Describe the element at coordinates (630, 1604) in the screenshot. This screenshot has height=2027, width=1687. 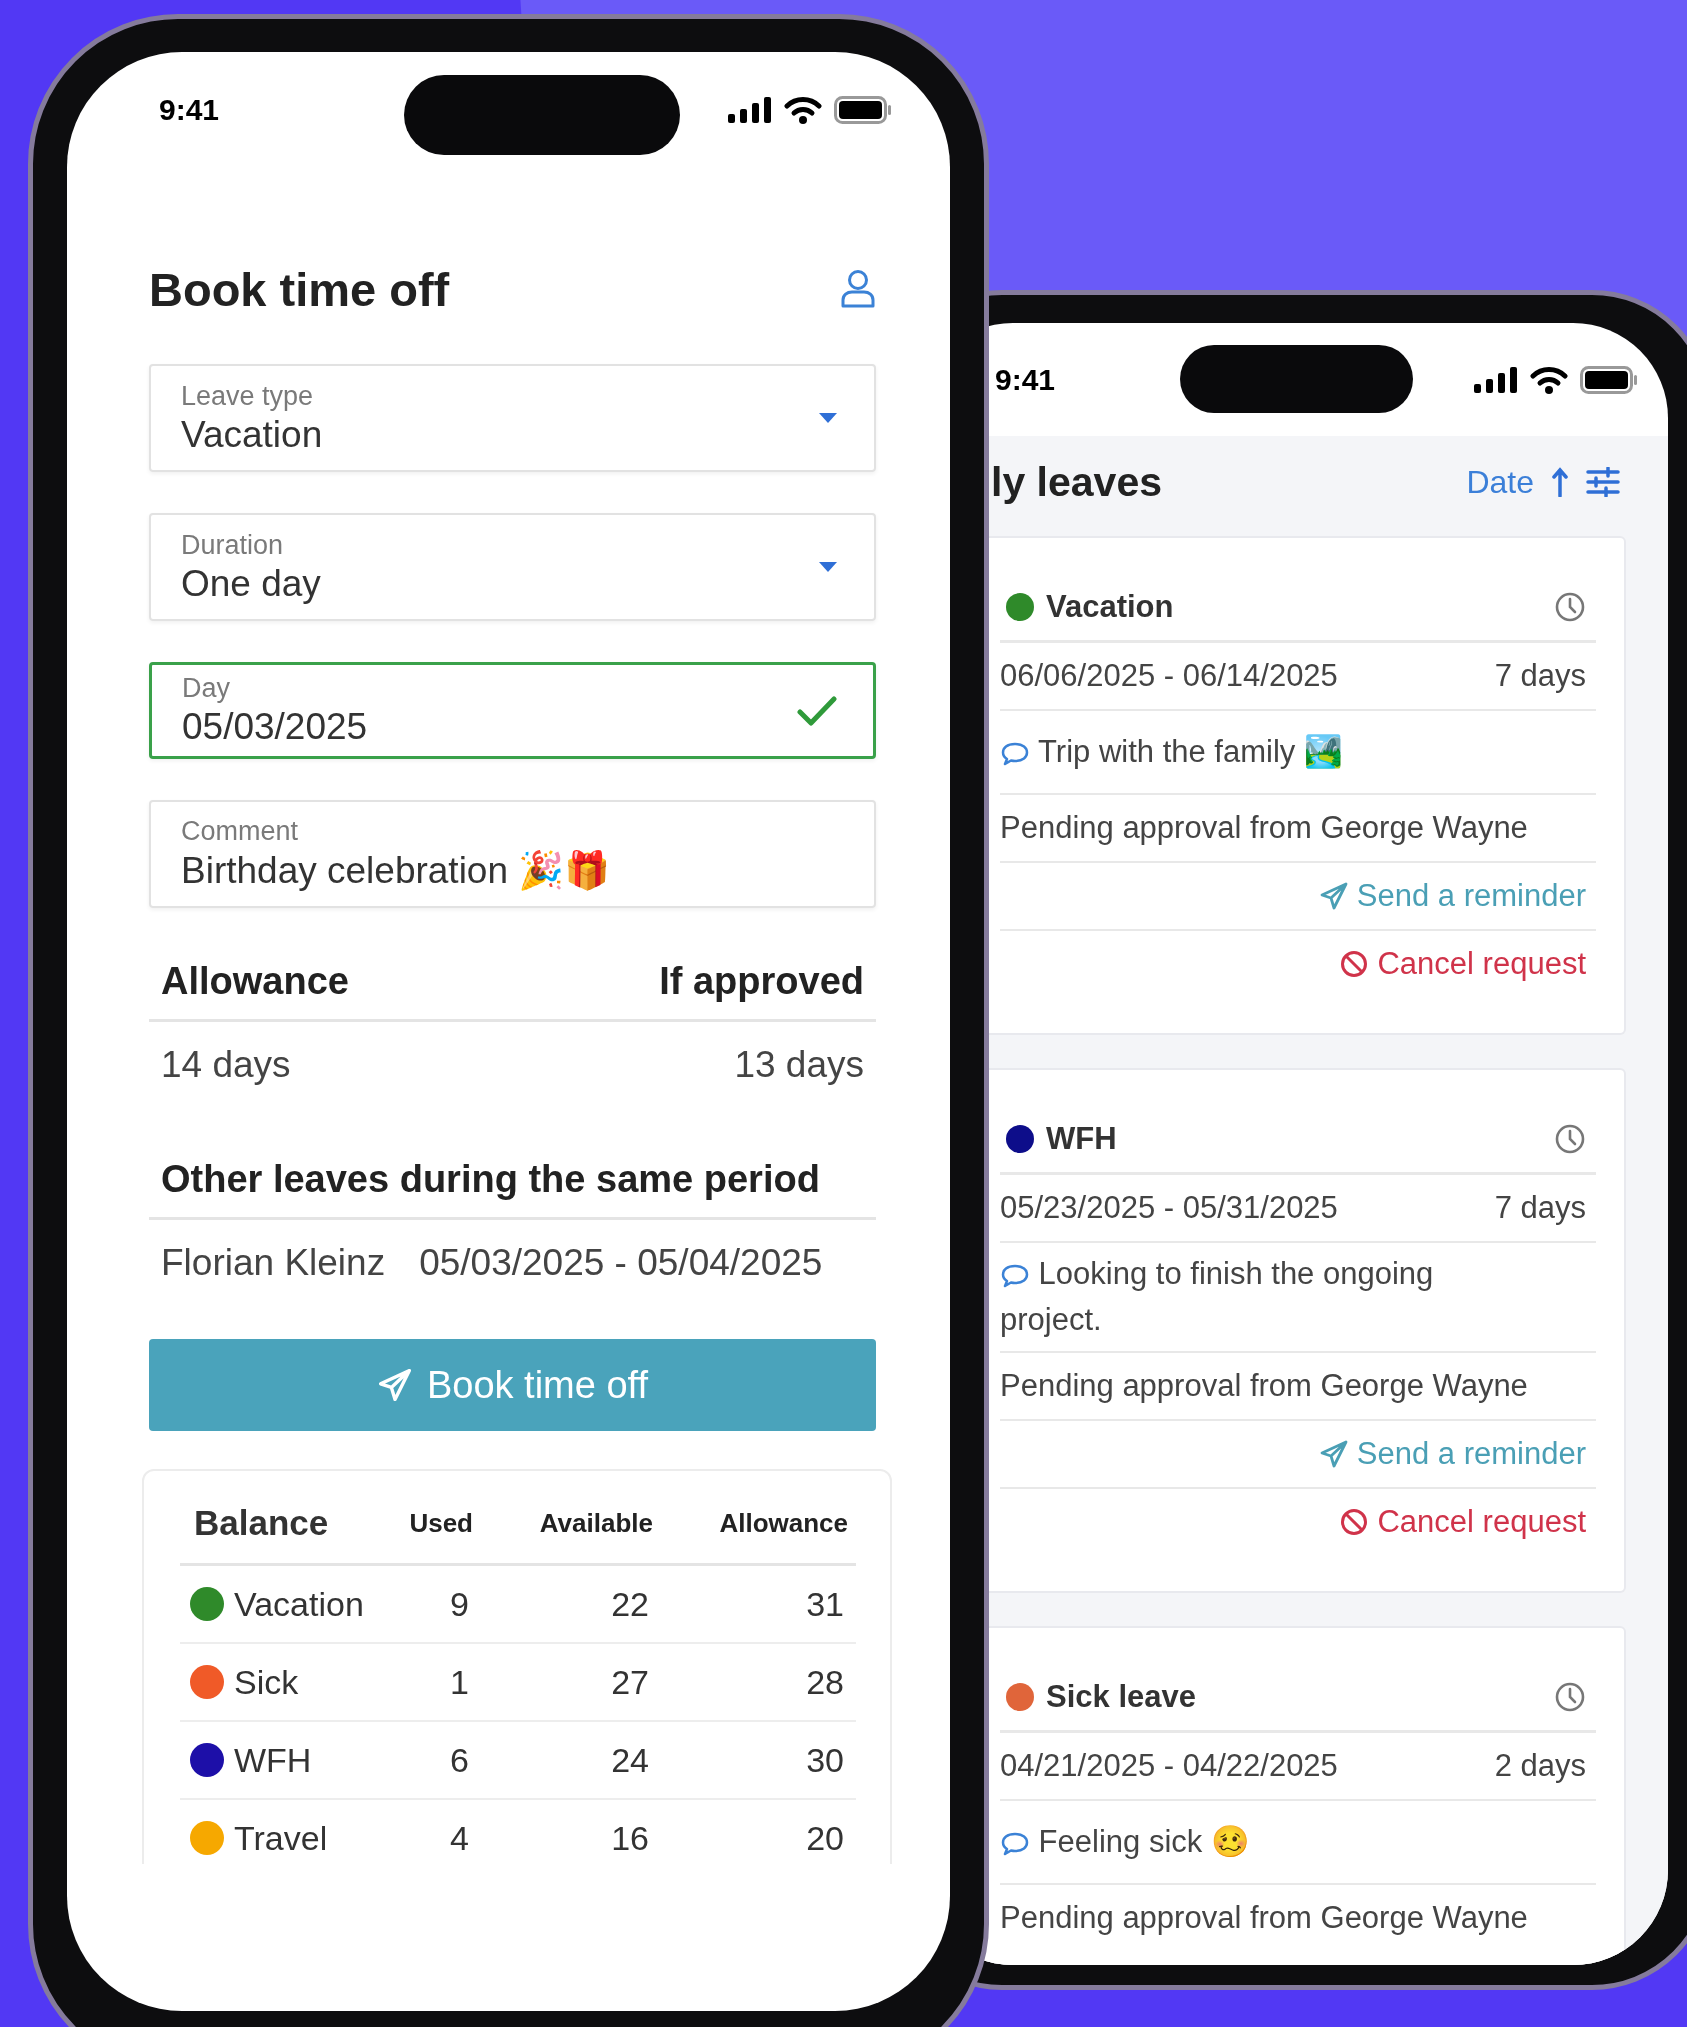
I see `table-cell-text: 22` at that location.